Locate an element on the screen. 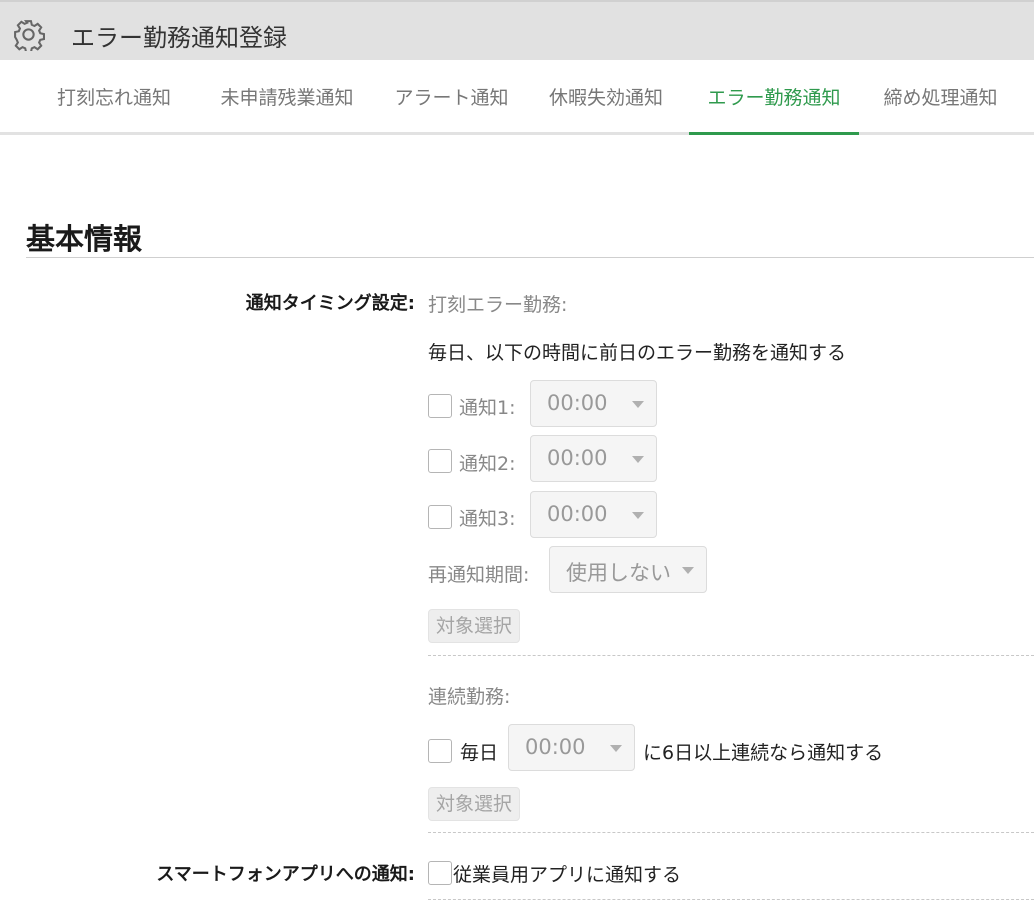 The image size is (1034, 906). notification-2-time-select: 00:00 is located at coordinates (593, 458).